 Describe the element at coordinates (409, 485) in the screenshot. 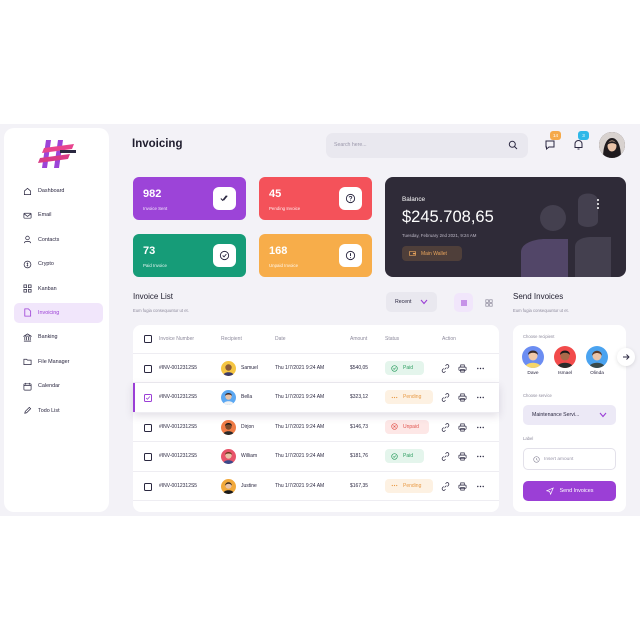

I see `status-badge: Pending` at that location.